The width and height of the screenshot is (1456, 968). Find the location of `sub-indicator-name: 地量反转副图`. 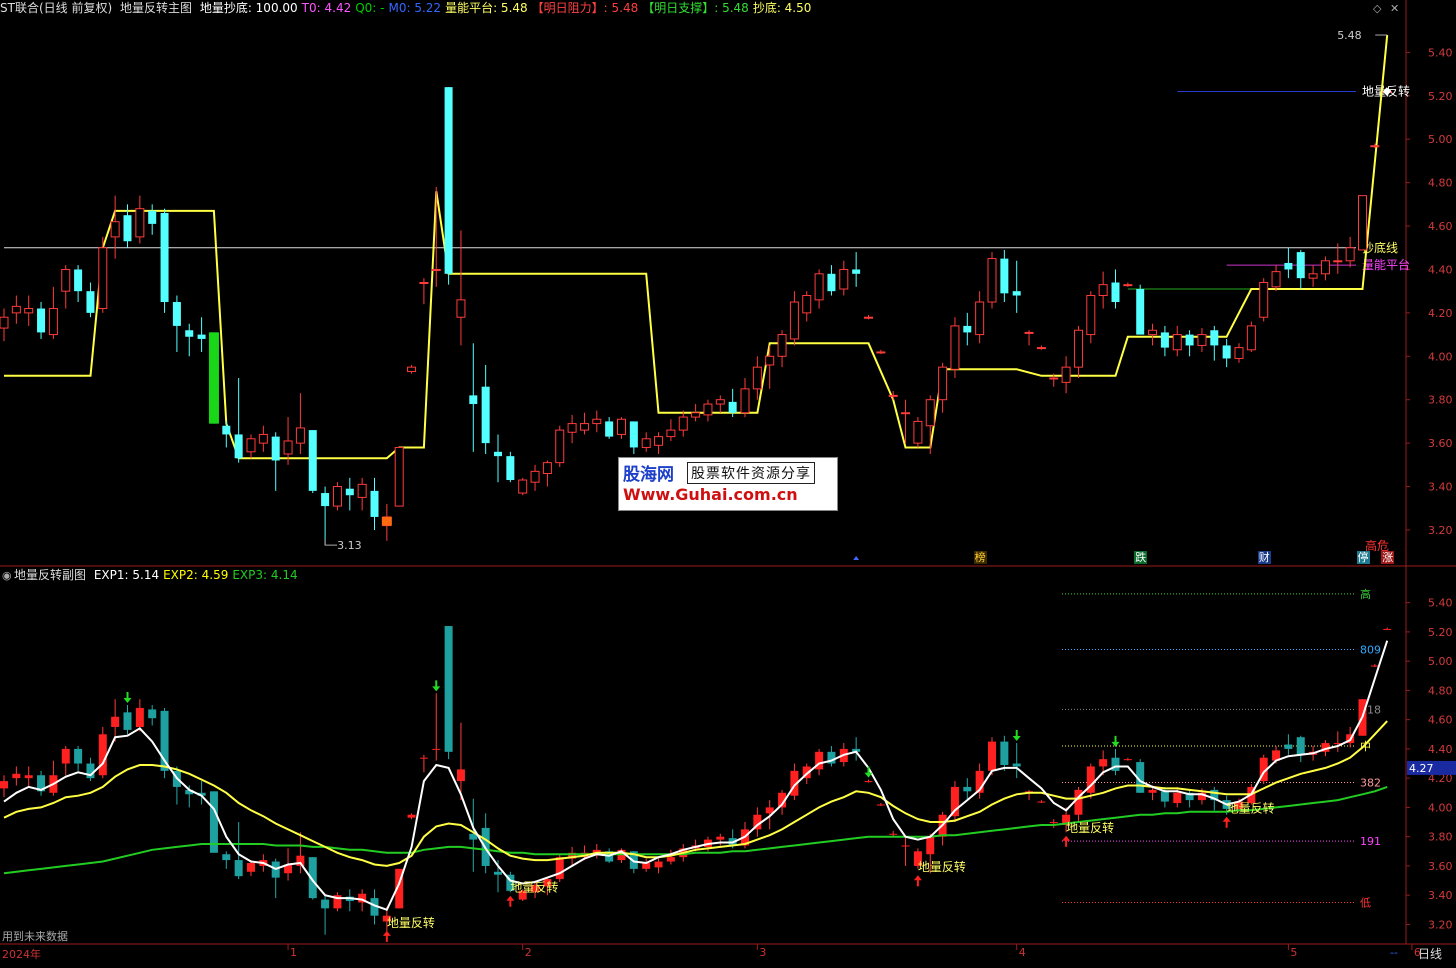

sub-indicator-name: 地量反转副图 is located at coordinates (50, 575).